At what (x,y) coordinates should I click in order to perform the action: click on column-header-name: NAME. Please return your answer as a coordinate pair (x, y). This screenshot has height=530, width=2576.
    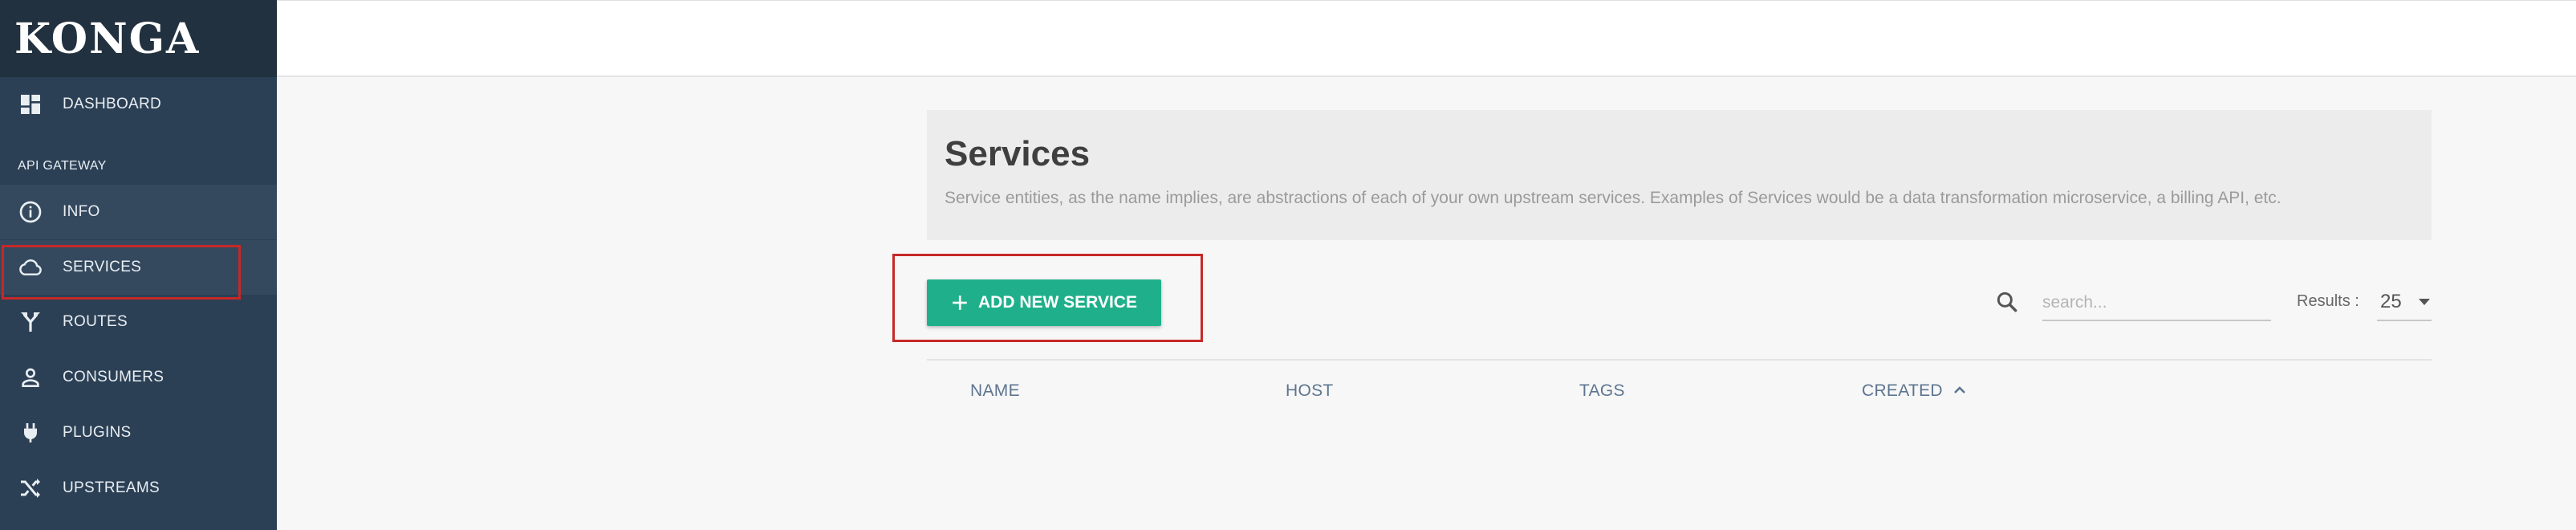
    Looking at the image, I should click on (995, 391).